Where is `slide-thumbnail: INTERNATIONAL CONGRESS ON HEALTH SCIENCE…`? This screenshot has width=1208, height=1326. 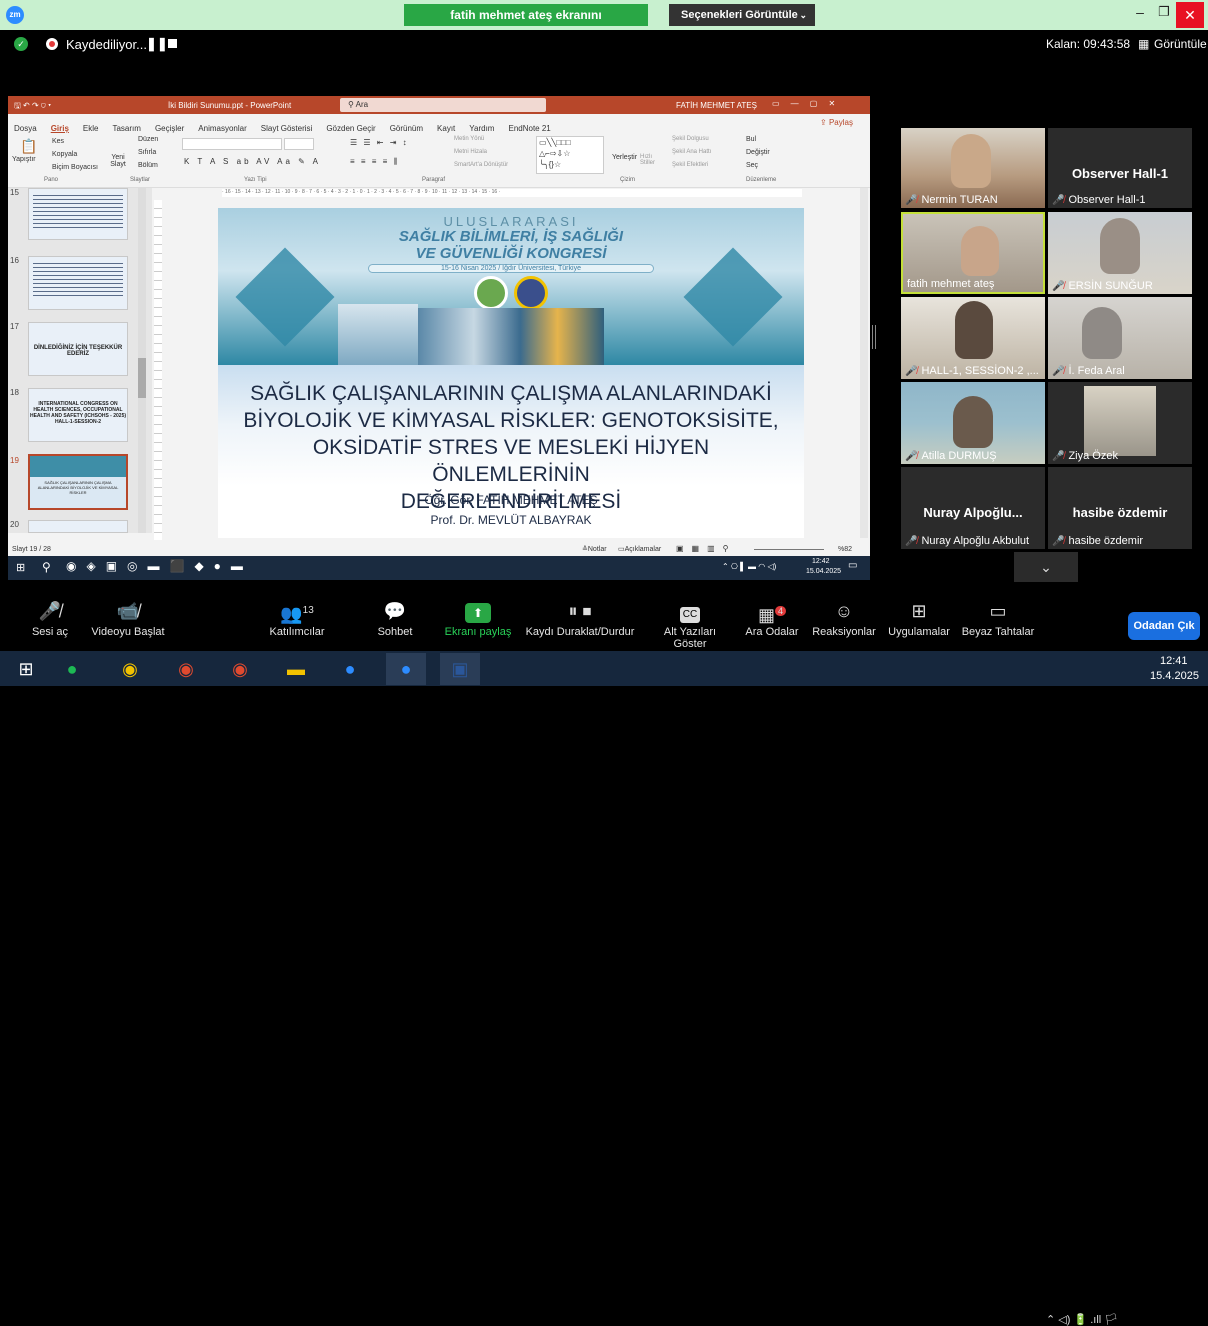 slide-thumbnail: INTERNATIONAL CONGRESS ON HEALTH SCIENCE… is located at coordinates (78, 415).